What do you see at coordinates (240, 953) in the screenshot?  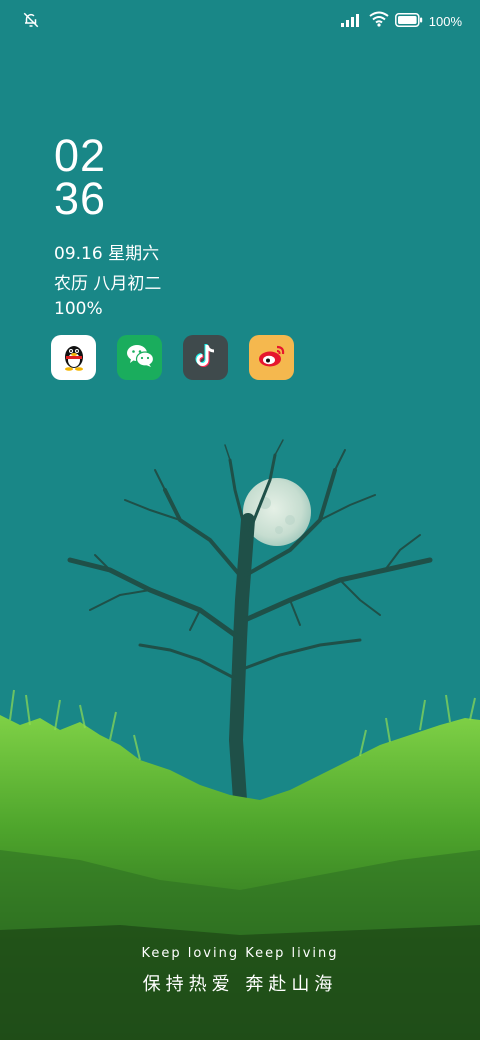 I see `slogan-english: Keep loving Keep living` at bounding box center [240, 953].